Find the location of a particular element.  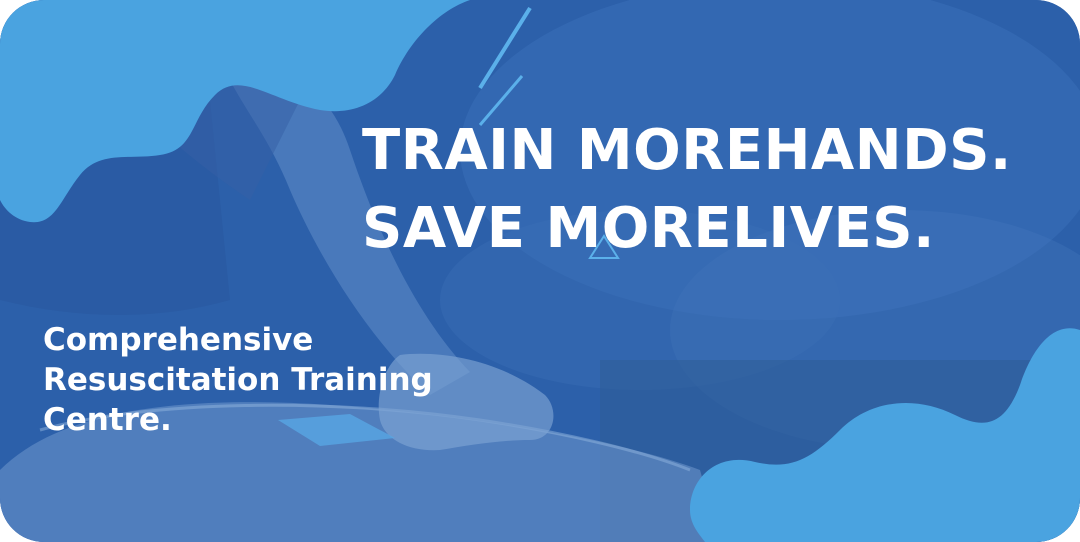

tagline-line-3: Centre. is located at coordinates (107, 420).